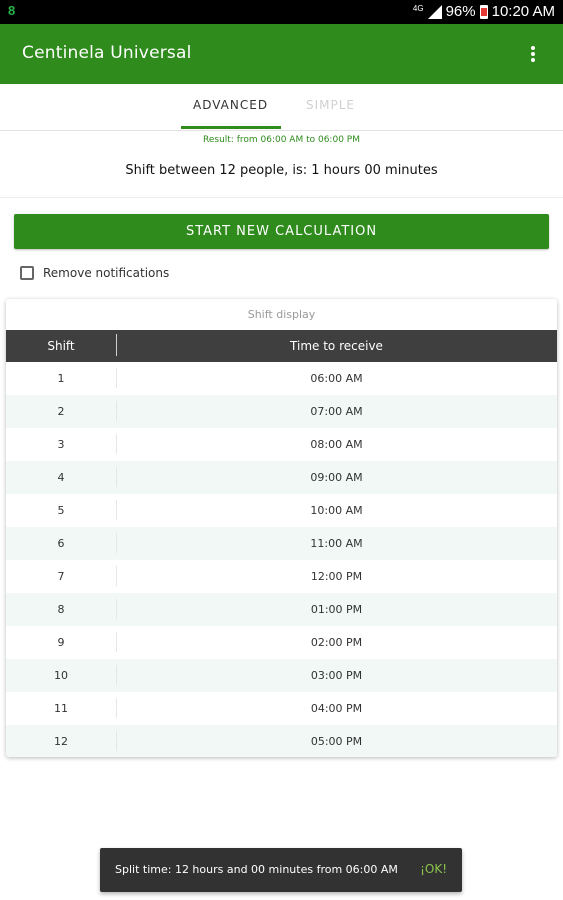  I want to click on card-title: Shift display, so click(281, 314).